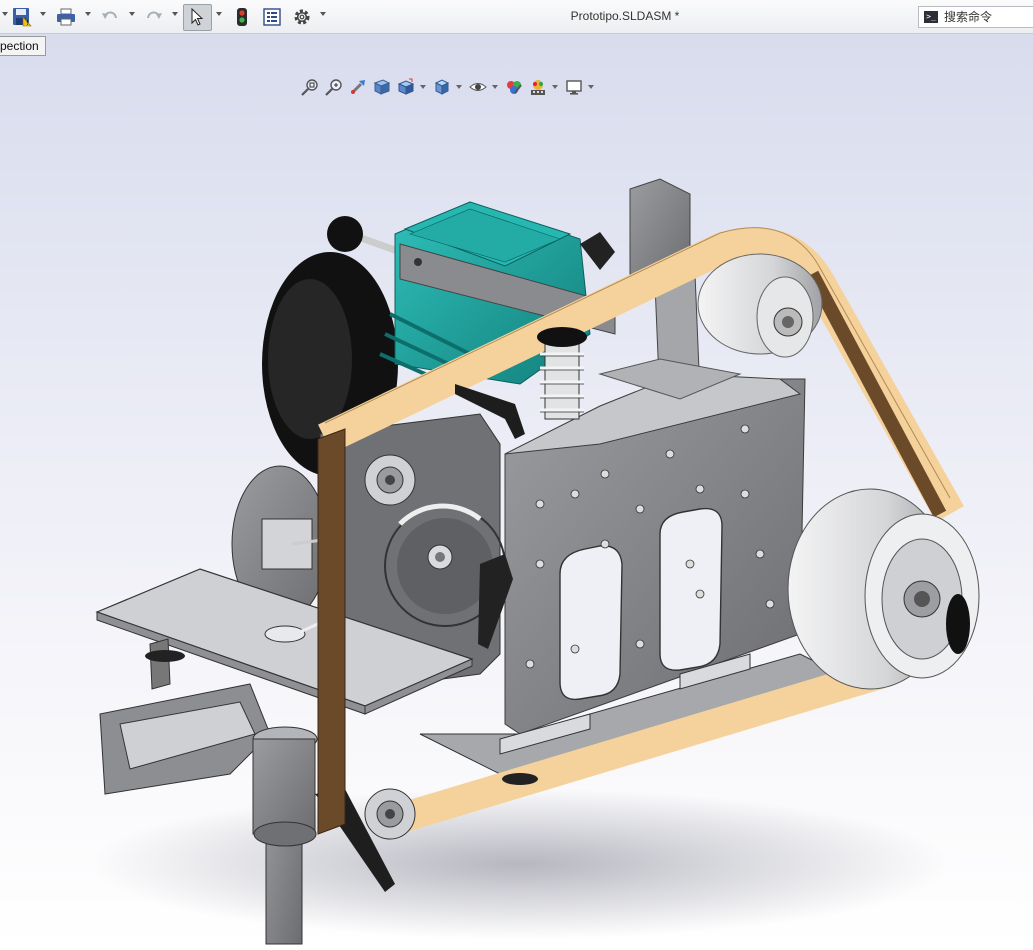 The image size is (1033, 950). What do you see at coordinates (154, 17) in the screenshot?
I see `redo-icon` at bounding box center [154, 17].